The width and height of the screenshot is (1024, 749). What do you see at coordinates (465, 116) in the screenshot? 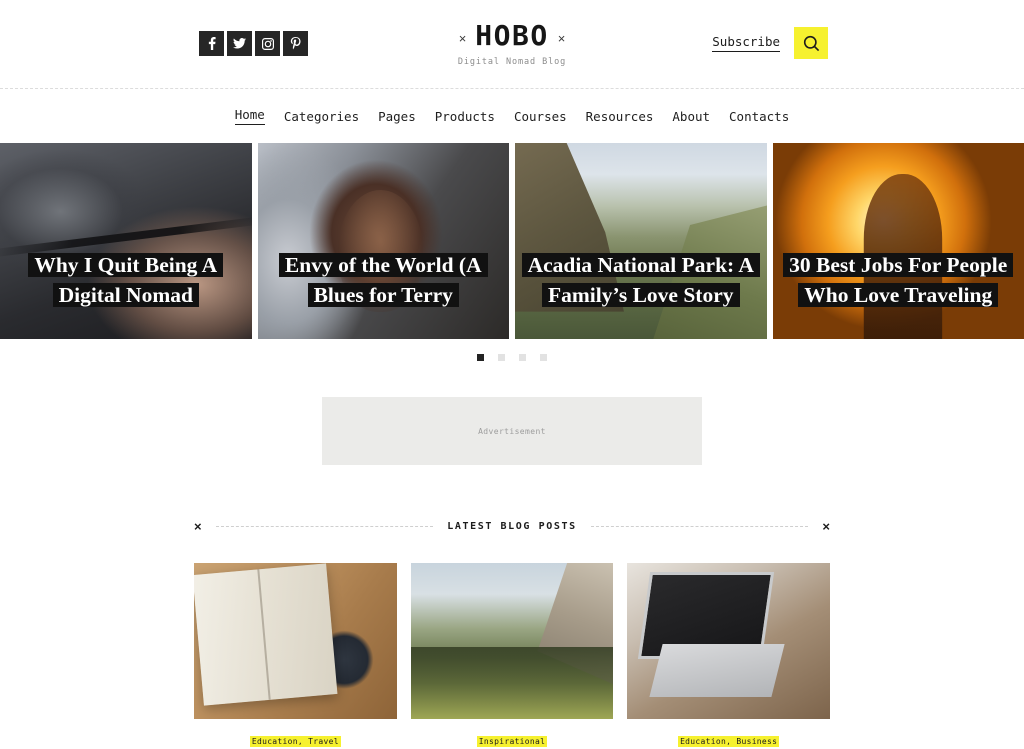
I see `nav-item-products: Products` at bounding box center [465, 116].